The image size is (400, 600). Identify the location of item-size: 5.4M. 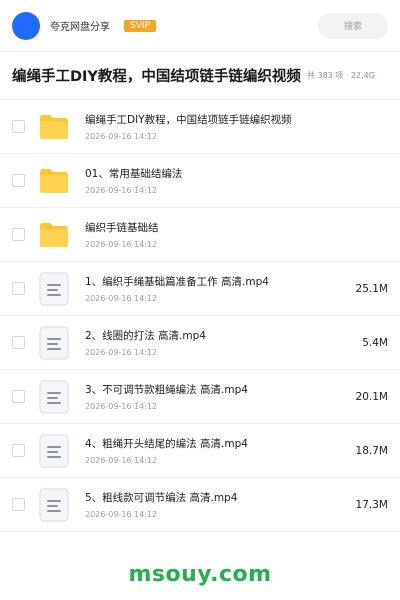
(375, 342).